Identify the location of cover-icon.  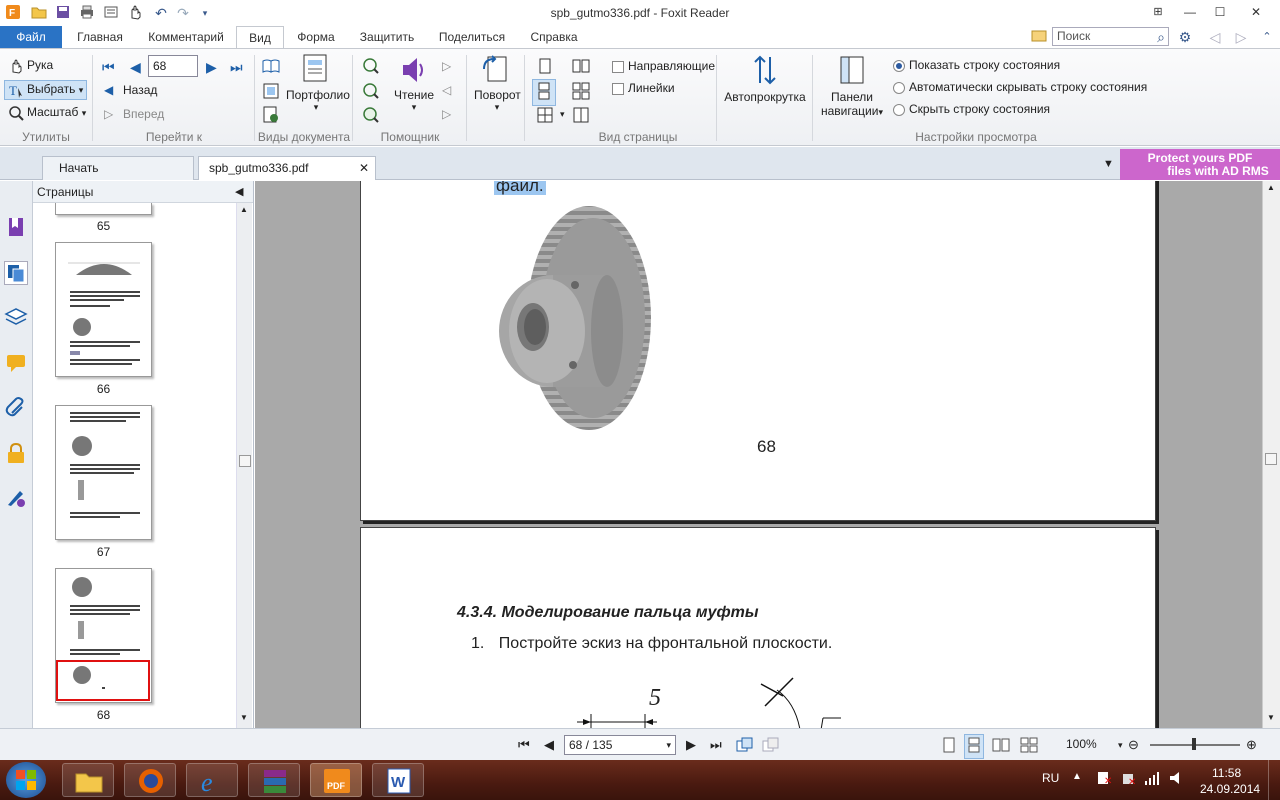
(581, 116).